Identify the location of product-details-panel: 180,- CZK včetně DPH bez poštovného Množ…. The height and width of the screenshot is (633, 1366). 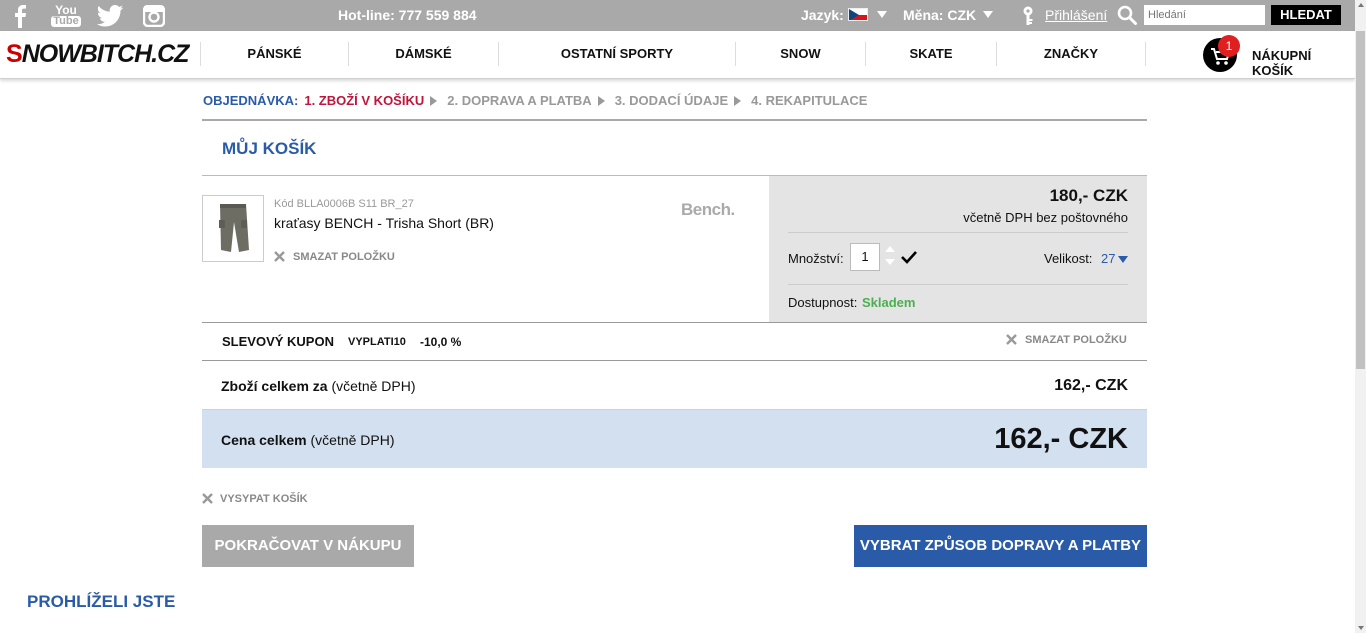
(958, 249).